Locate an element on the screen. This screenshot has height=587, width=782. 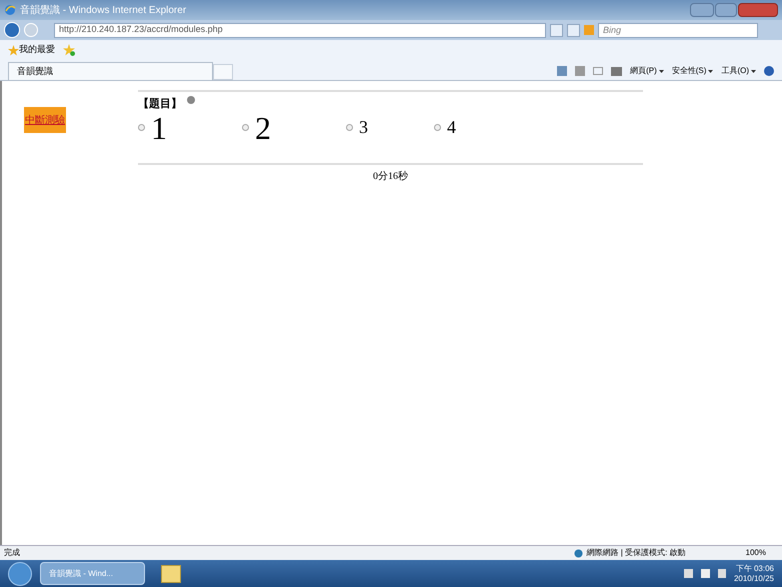
search-field: Bing is located at coordinates (678, 30).